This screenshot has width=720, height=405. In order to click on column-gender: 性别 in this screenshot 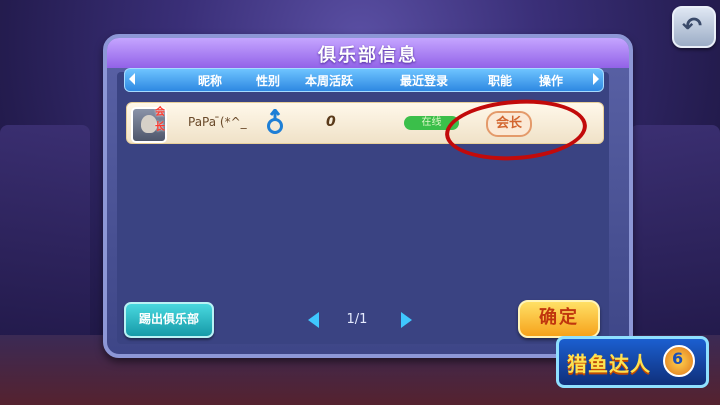, I will do `click(268, 81)`.